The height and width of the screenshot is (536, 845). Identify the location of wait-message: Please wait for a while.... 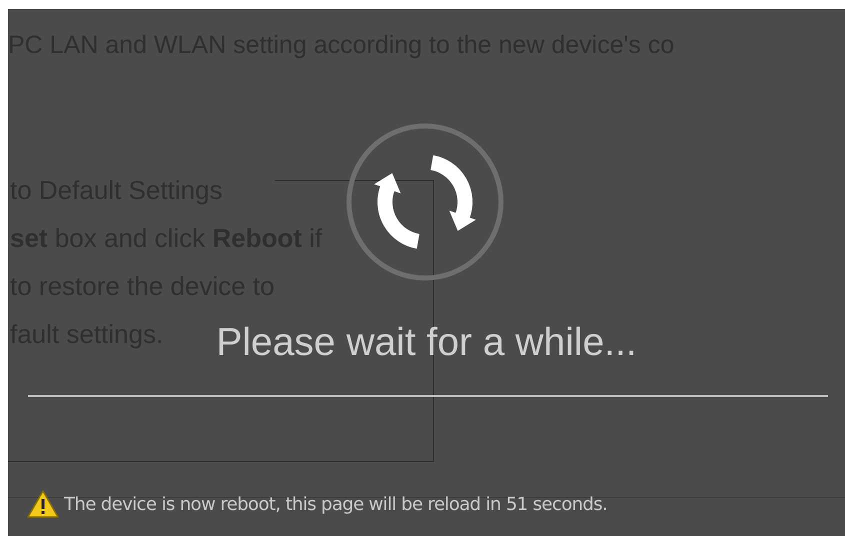
(426, 343).